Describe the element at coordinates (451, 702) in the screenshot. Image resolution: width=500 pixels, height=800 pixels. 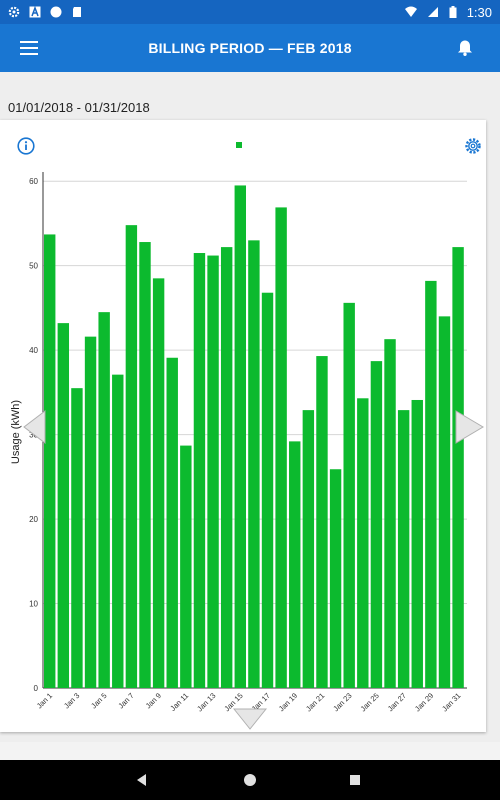
I see `x-tick-label: Jan 31` at that location.